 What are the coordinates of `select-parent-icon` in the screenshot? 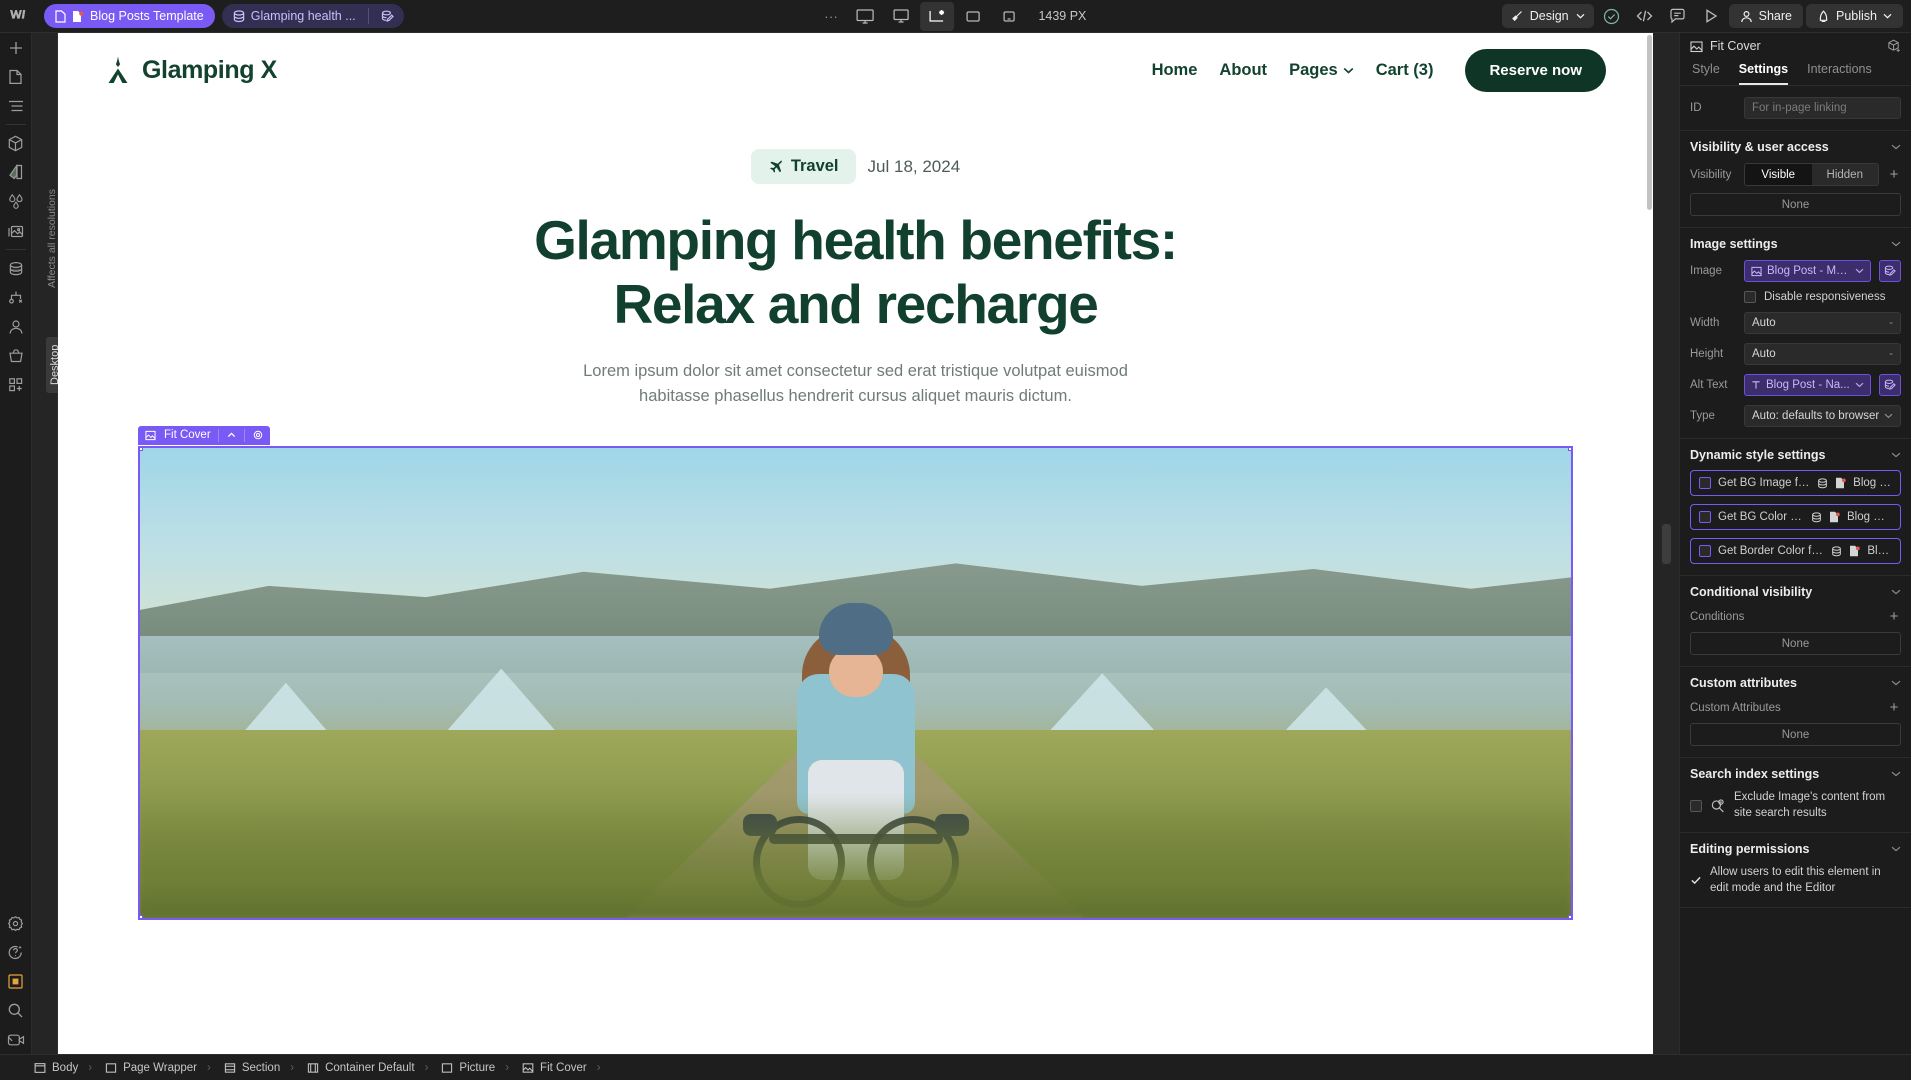 It's located at (231, 435).